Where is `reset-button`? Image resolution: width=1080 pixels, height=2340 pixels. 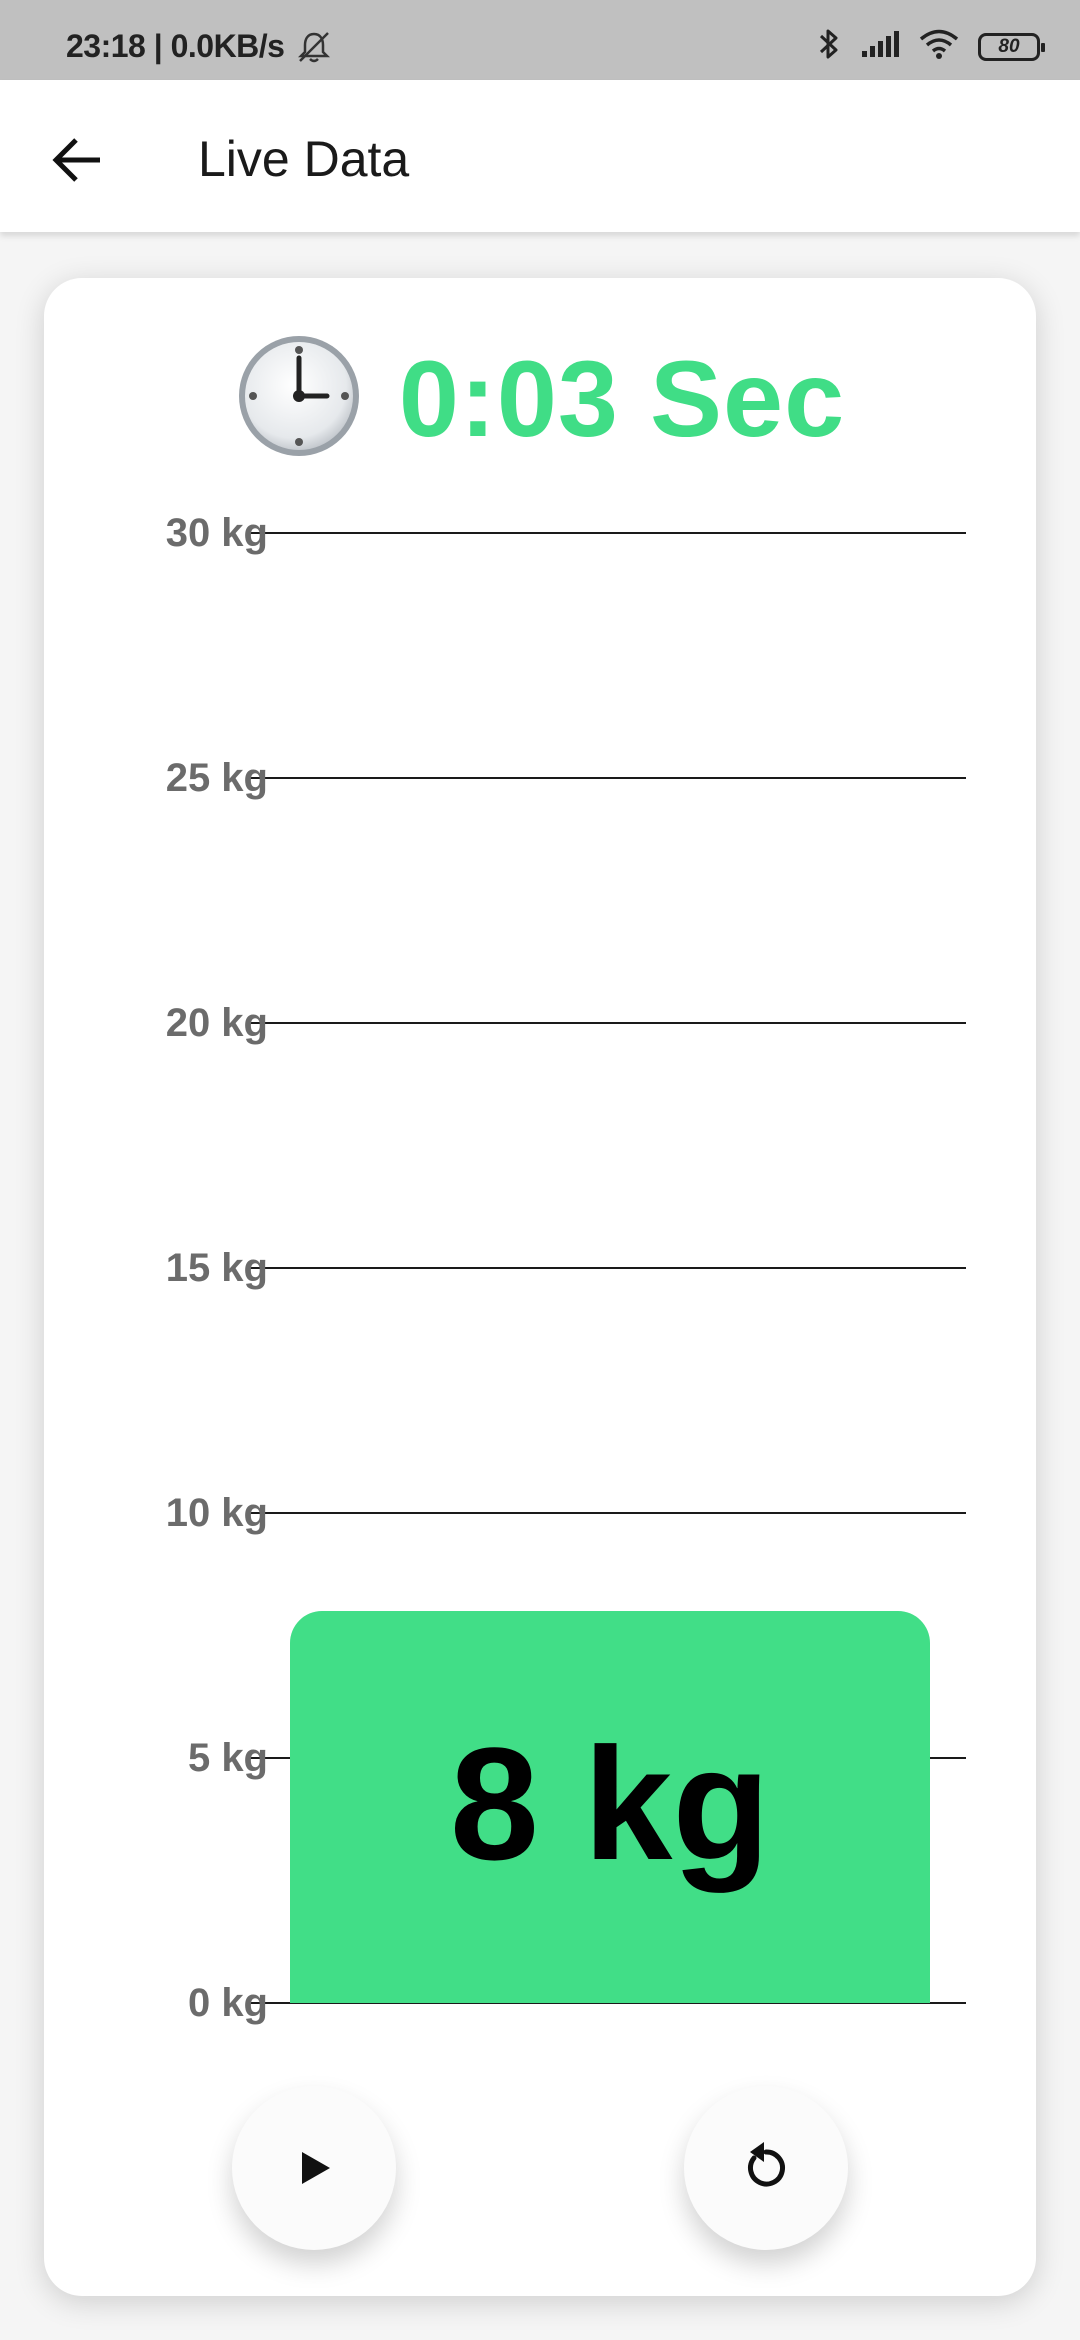 reset-button is located at coordinates (766, 2168).